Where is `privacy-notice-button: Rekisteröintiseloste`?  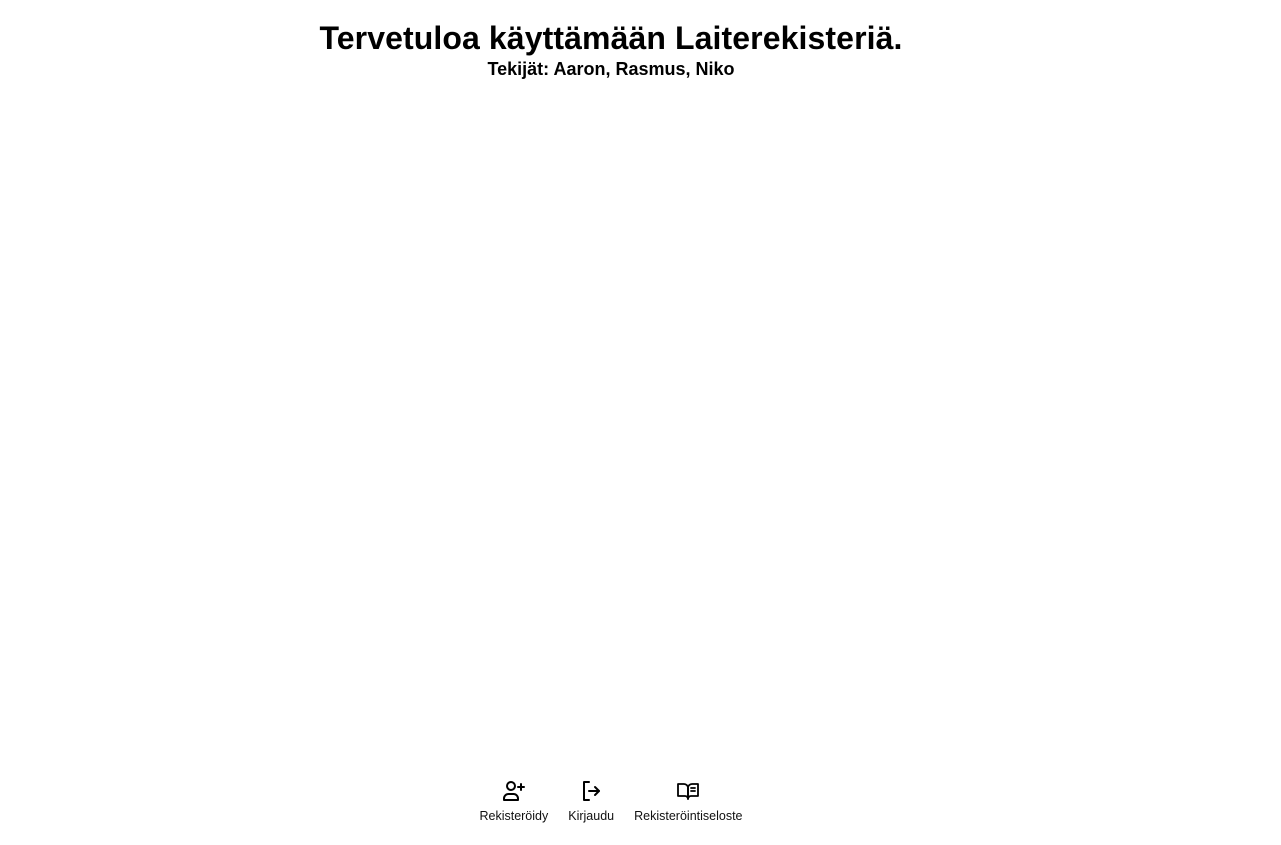 privacy-notice-button: Rekisteröintiseloste is located at coordinates (688, 801).